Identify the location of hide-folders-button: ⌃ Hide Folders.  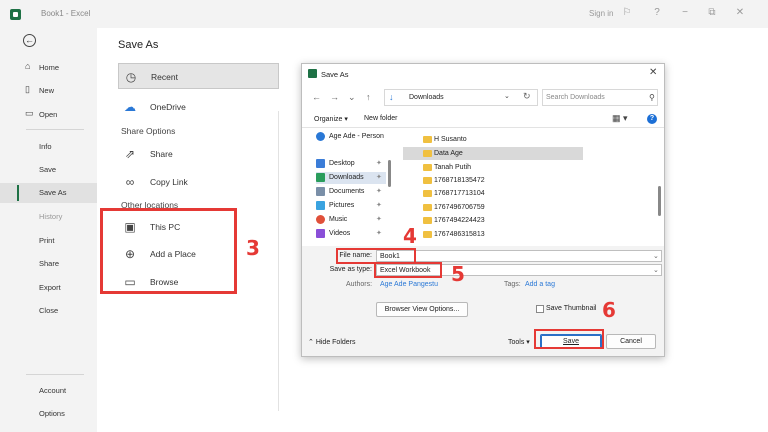
(332, 342).